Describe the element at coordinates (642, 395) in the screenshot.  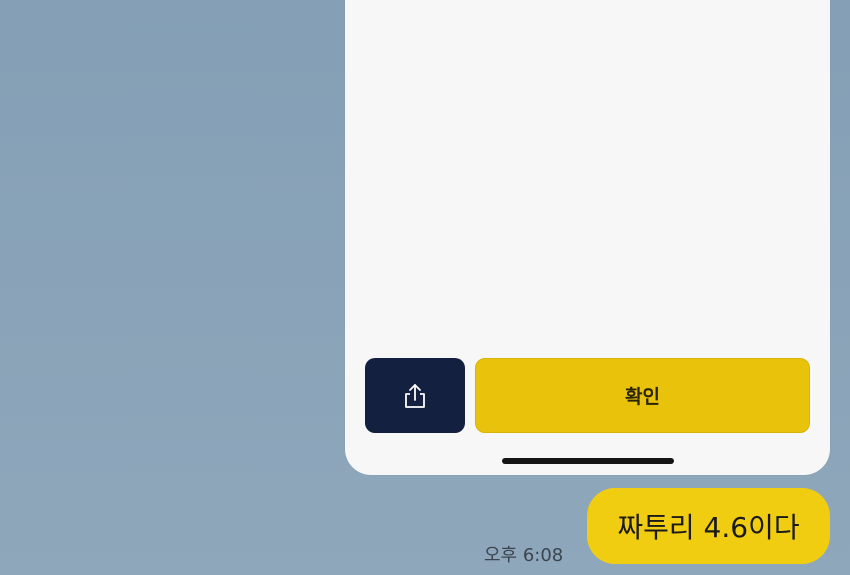
I see `confirm-button: 확인` at that location.